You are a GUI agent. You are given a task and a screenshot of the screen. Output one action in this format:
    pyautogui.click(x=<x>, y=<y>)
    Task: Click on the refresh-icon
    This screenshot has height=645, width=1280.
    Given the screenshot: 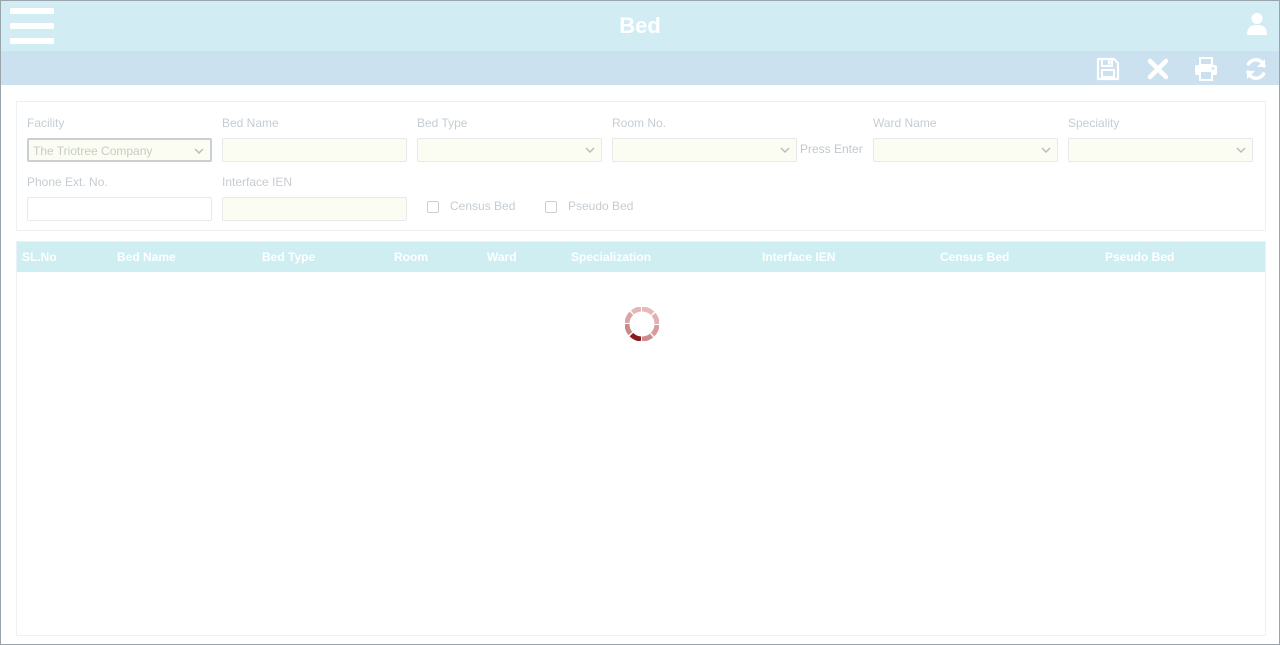 What is the action you would take?
    pyautogui.click(x=1256, y=69)
    